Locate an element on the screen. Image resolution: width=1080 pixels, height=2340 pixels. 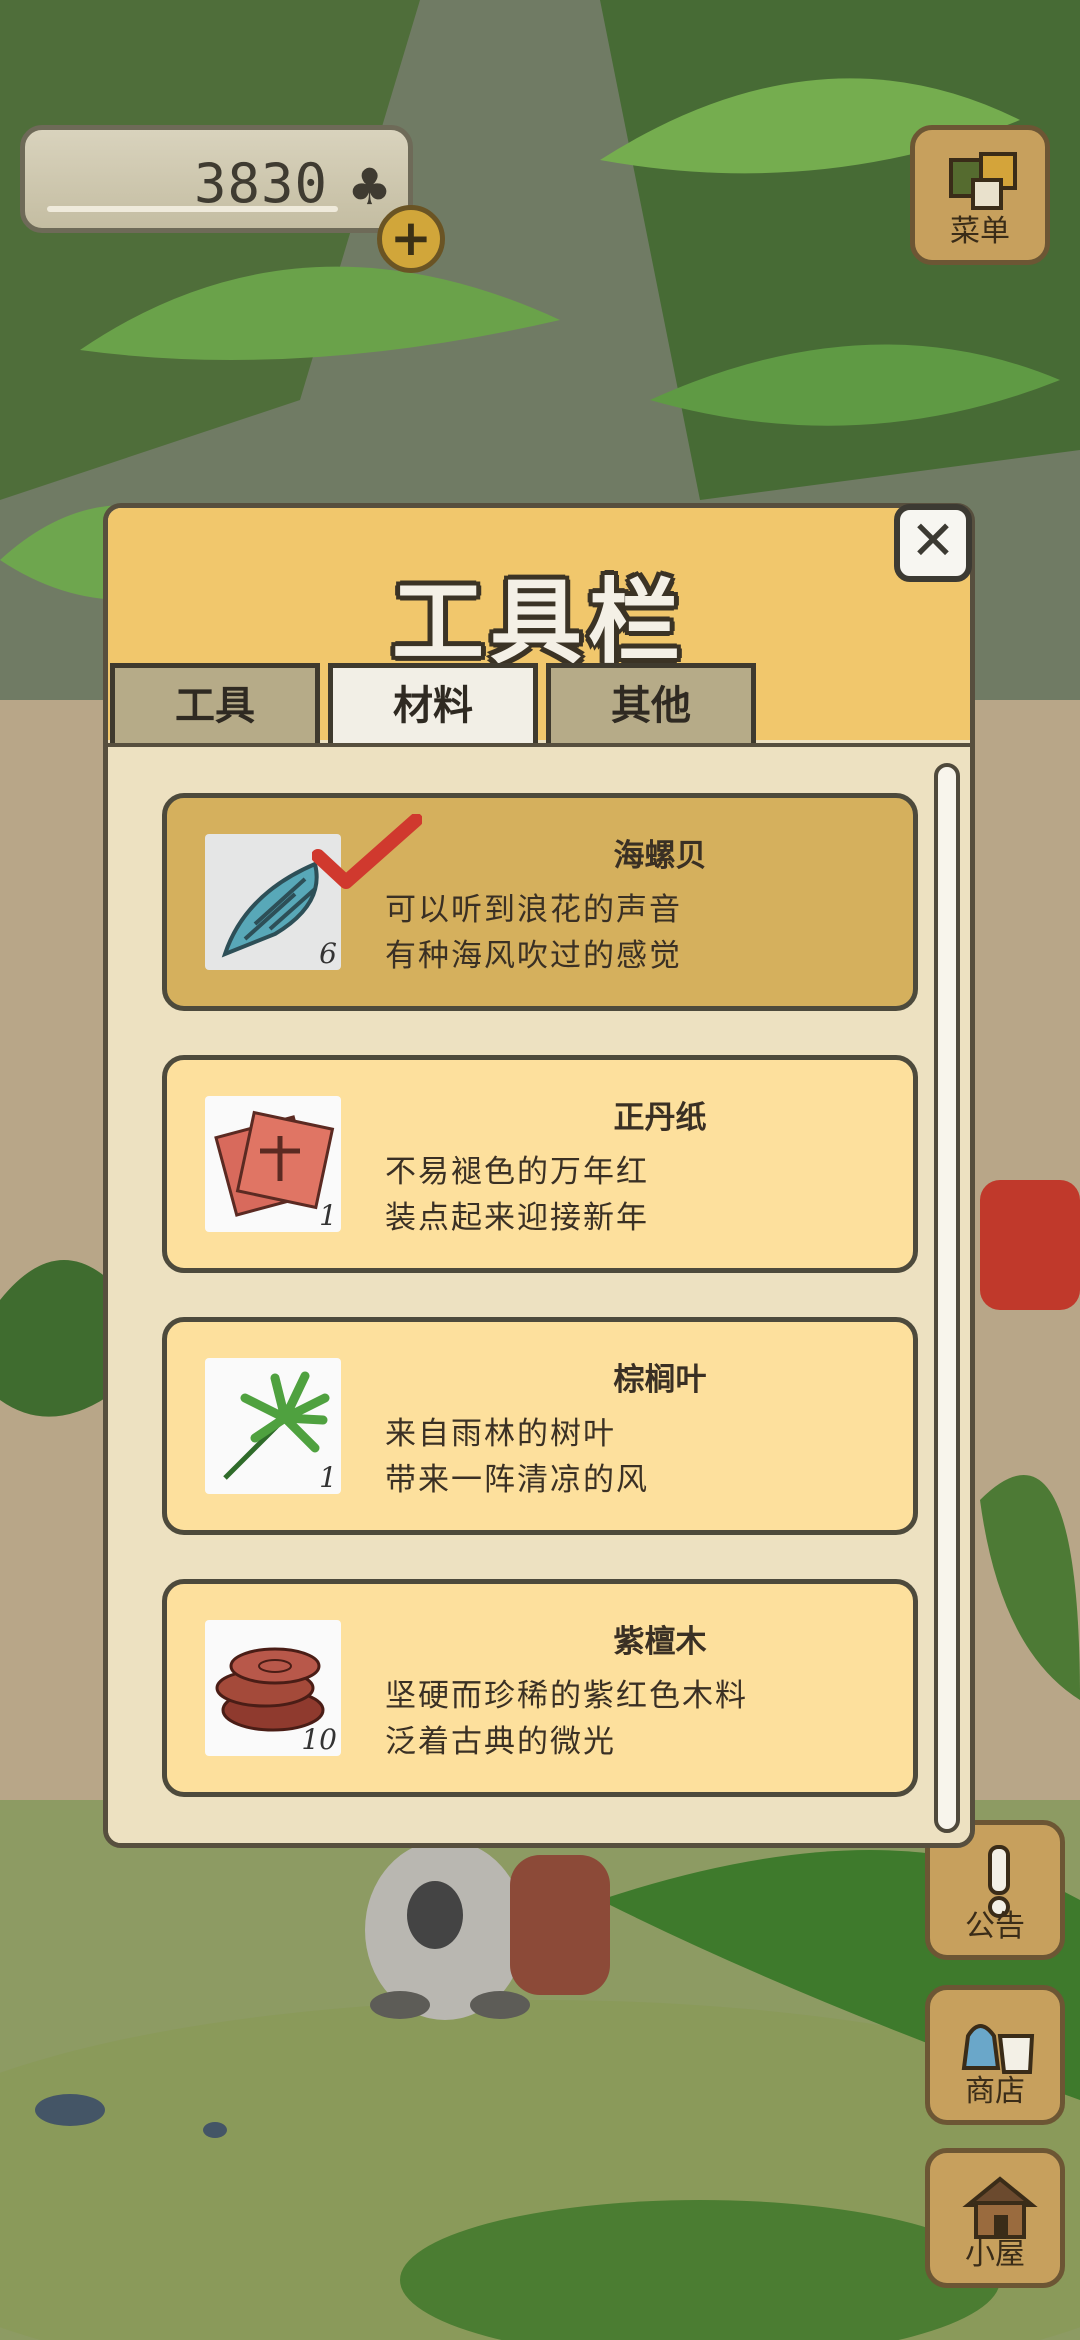
panel-title: 工具栏 is located at coordinates (538, 622).